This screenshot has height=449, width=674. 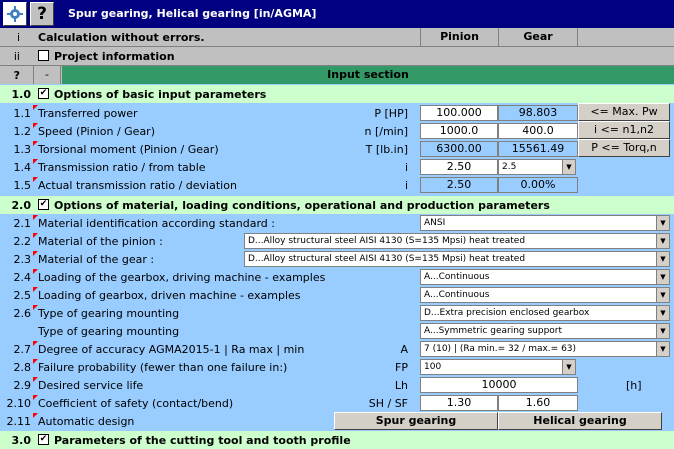 What do you see at coordinates (22, 385) in the screenshot?
I see `row-number: 2.9` at bounding box center [22, 385].